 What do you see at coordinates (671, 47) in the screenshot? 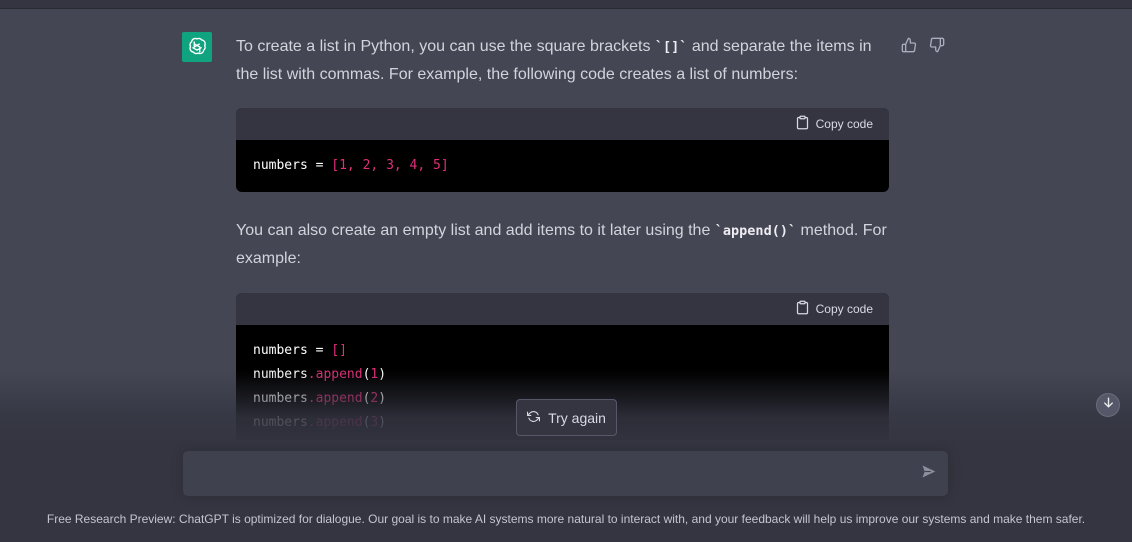
I see `inline-code: `[]`` at bounding box center [671, 47].